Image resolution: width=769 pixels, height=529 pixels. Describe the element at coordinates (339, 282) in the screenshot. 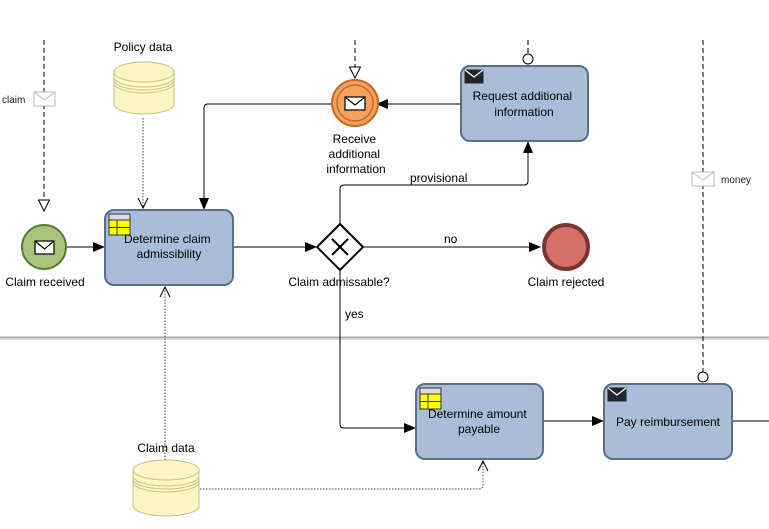

I see `gateway-label: Claim admissable?` at that location.